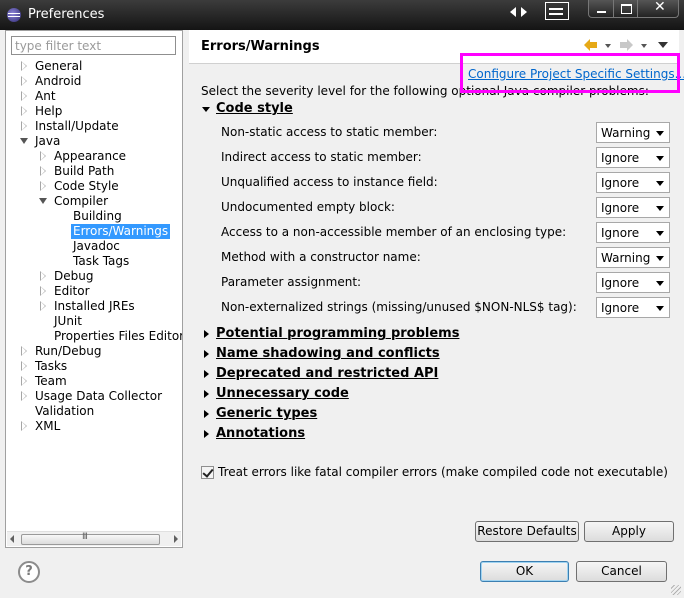 This screenshot has height=598, width=684. What do you see at coordinates (291, 282) in the screenshot?
I see `option-label: Parameter assignment:` at bounding box center [291, 282].